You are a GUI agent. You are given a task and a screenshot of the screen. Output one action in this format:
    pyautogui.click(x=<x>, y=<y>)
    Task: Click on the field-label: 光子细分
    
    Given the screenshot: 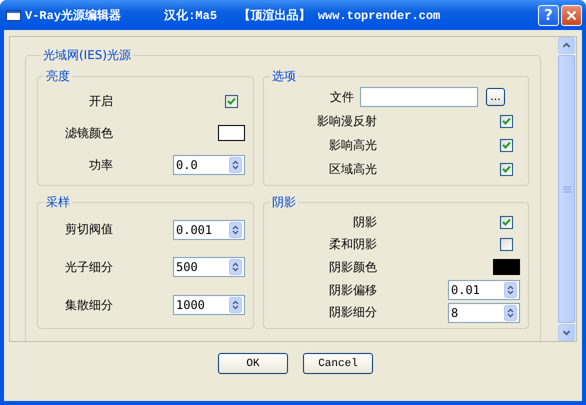 What is the action you would take?
    pyautogui.click(x=88, y=267)
    